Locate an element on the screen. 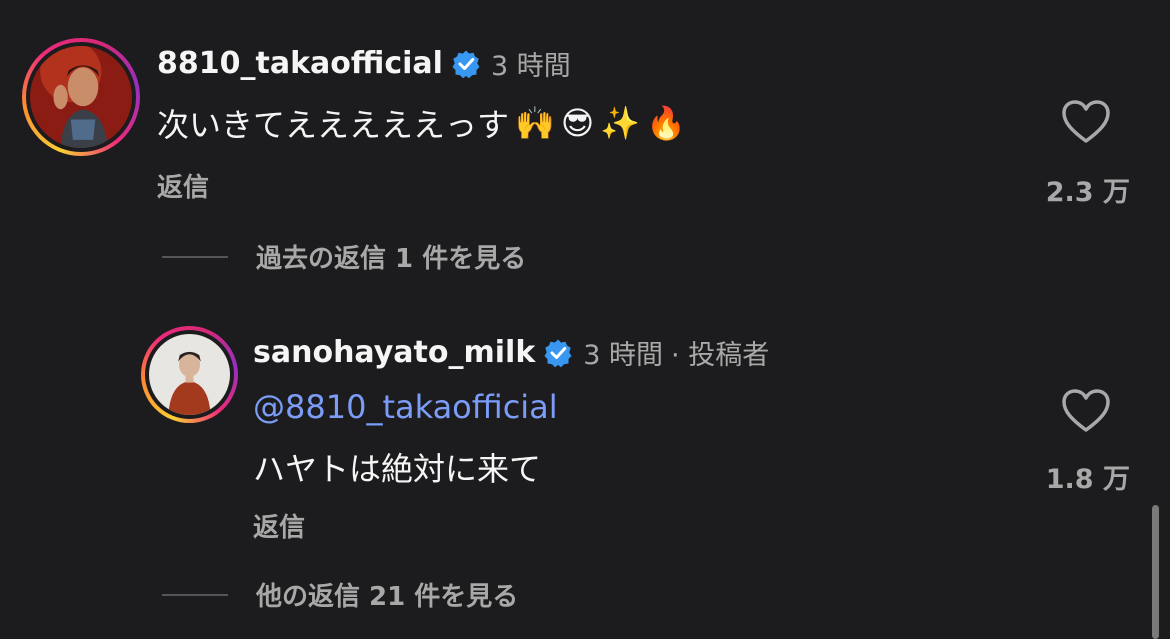 The width and height of the screenshot is (1170, 639). avatar-sanohayato-milk is located at coordinates (189, 374).